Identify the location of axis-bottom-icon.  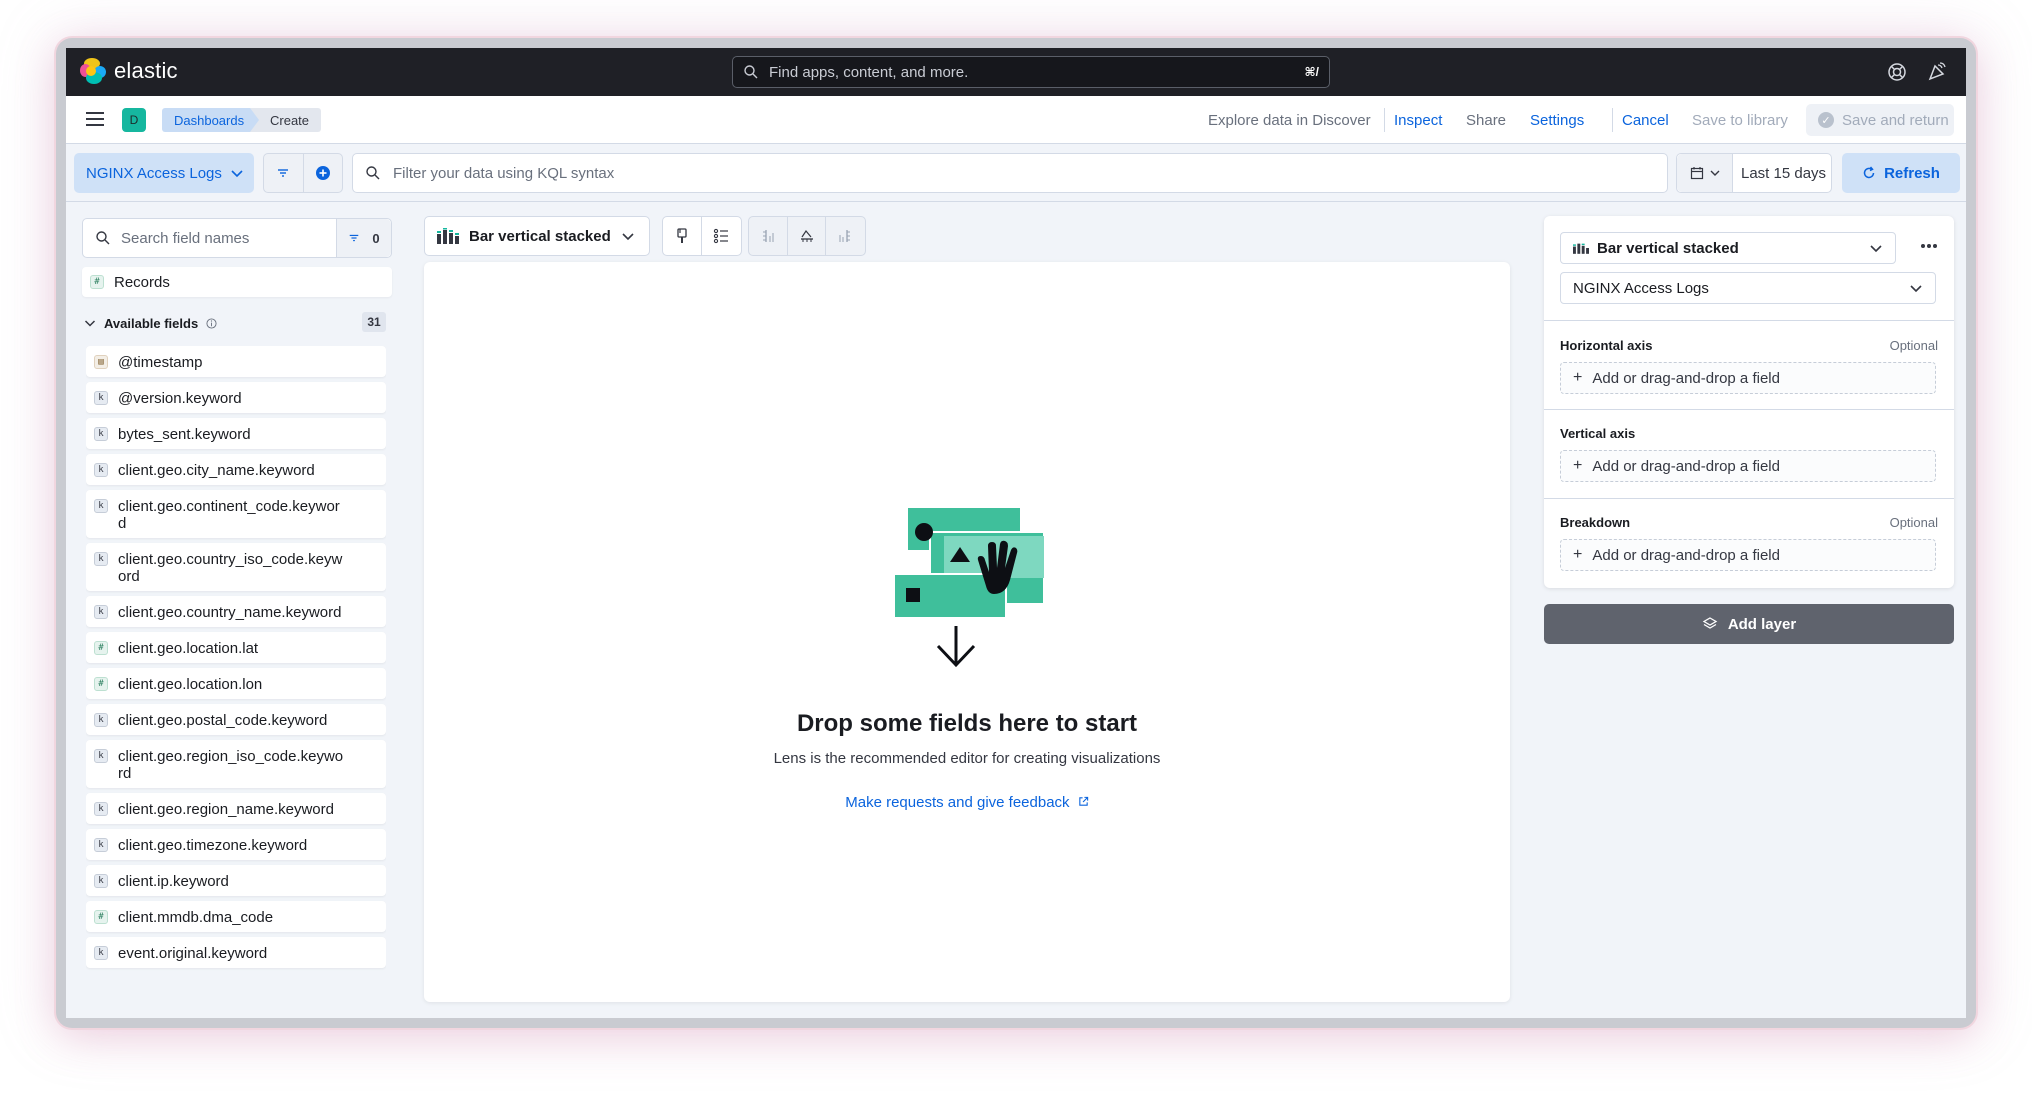
(806, 235).